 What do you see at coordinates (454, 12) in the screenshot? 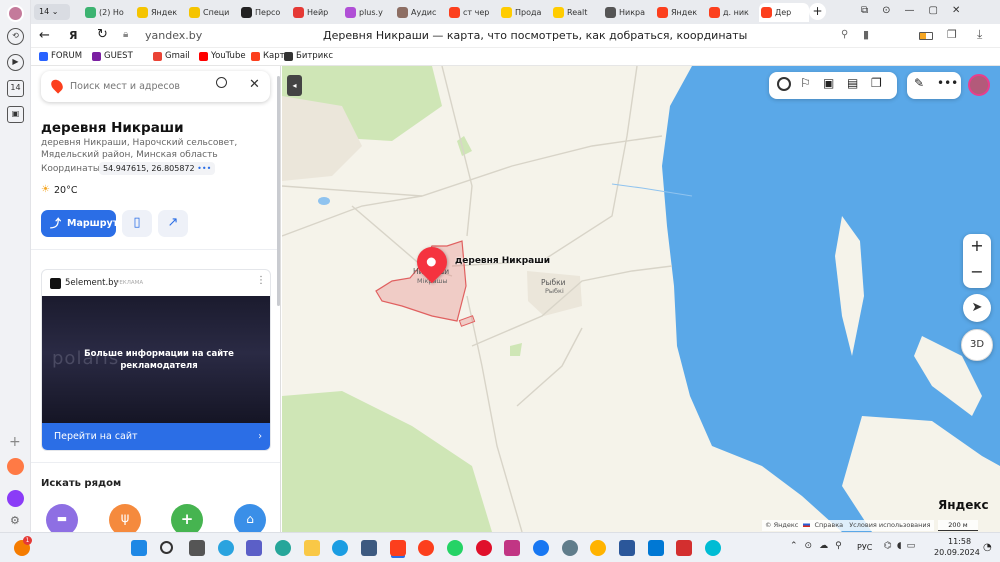
I see `tab-favicon-icon` at bounding box center [454, 12].